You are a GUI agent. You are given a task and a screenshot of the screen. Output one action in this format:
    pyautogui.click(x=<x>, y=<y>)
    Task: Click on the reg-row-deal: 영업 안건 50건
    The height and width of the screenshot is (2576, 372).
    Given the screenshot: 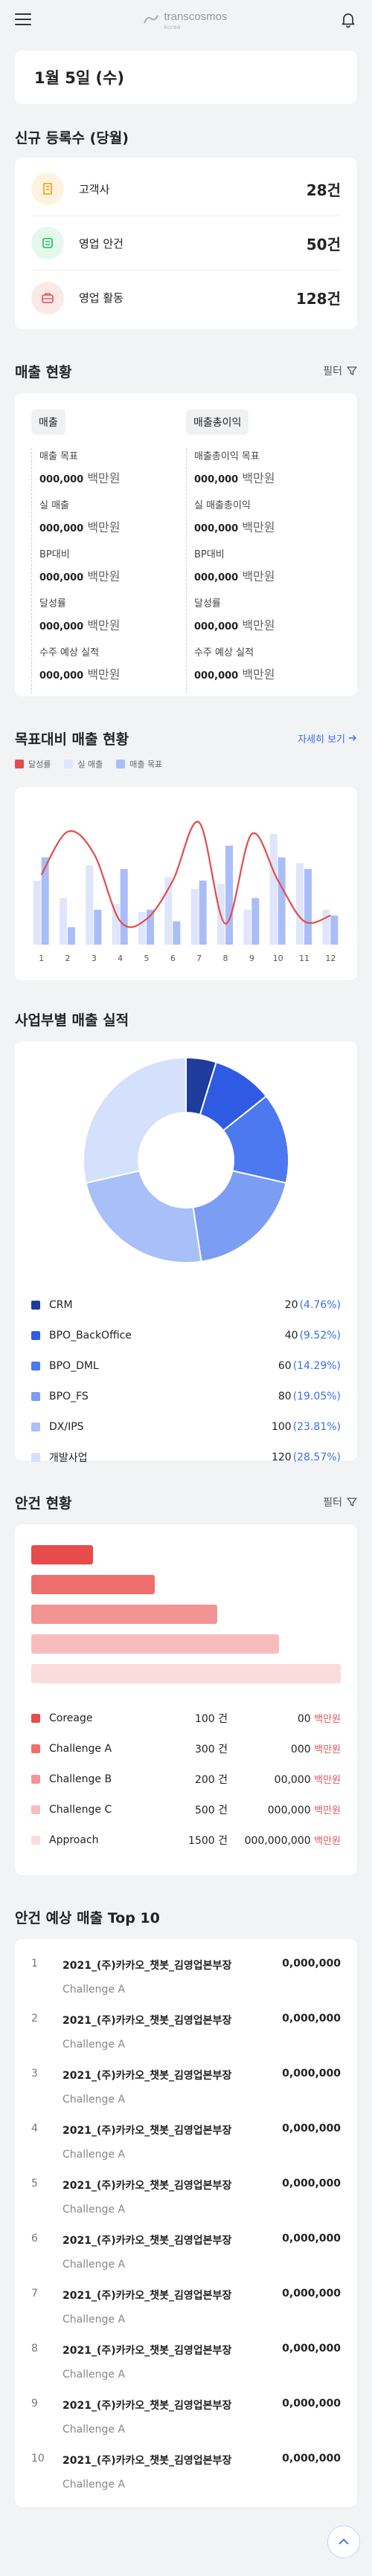 What is the action you would take?
    pyautogui.click(x=186, y=243)
    